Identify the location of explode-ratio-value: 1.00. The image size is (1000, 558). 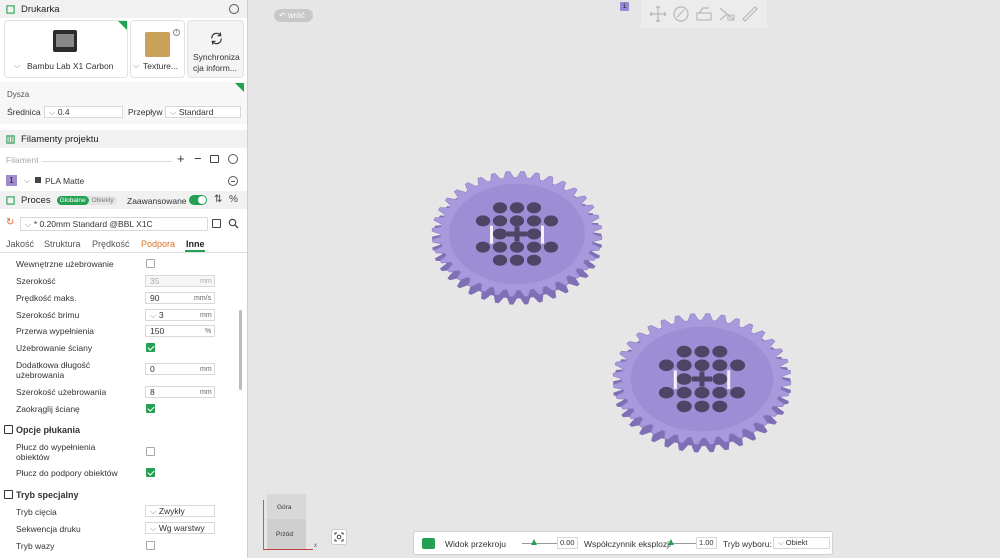
(706, 543).